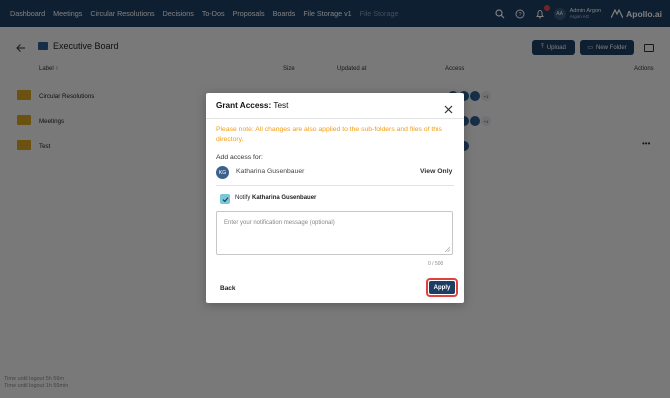 The image size is (670, 398). What do you see at coordinates (270, 171) in the screenshot?
I see `user-name: Katharina Gusenbauer` at bounding box center [270, 171].